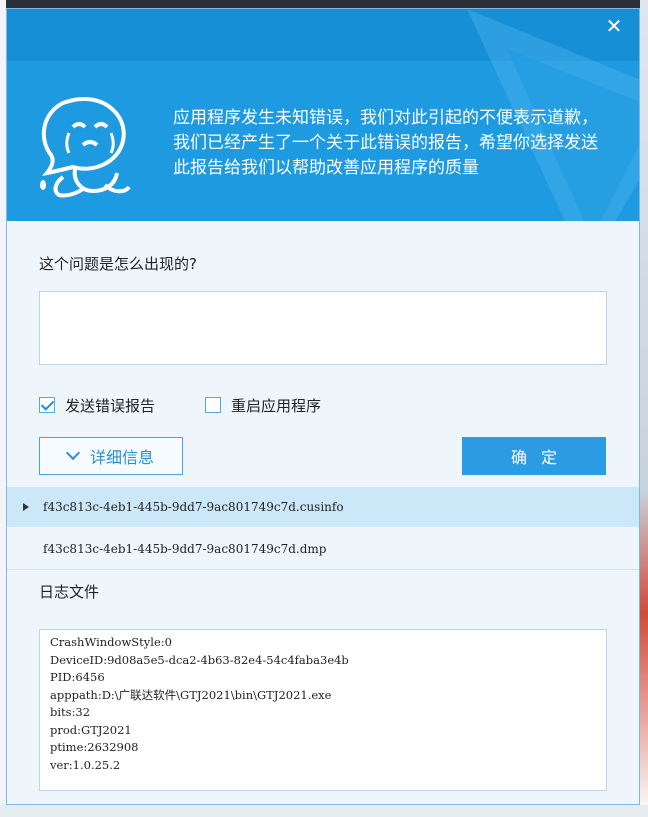 The height and width of the screenshot is (817, 648). What do you see at coordinates (213, 405) in the screenshot?
I see `checkbox-unchecked-icon` at bounding box center [213, 405].